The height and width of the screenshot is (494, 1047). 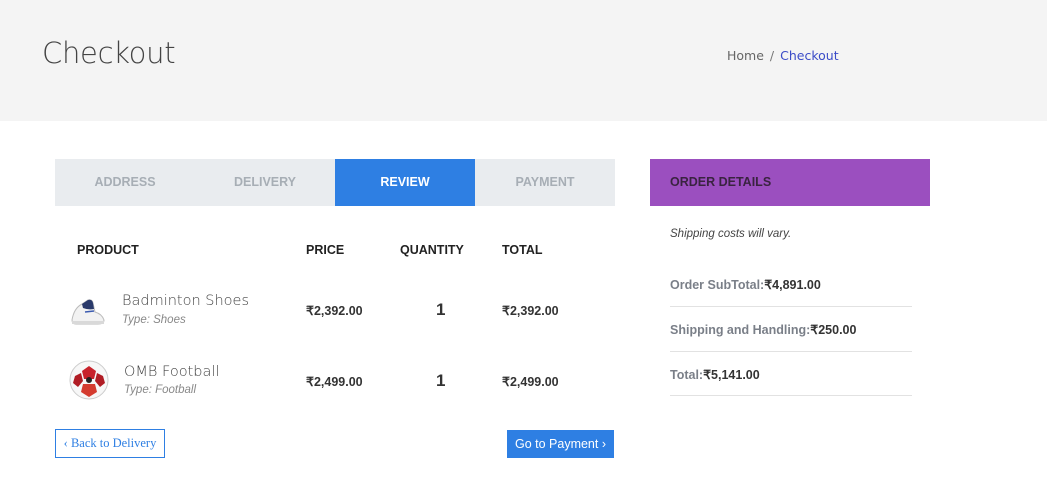 What do you see at coordinates (88, 310) in the screenshot?
I see `shoe-icon` at bounding box center [88, 310].